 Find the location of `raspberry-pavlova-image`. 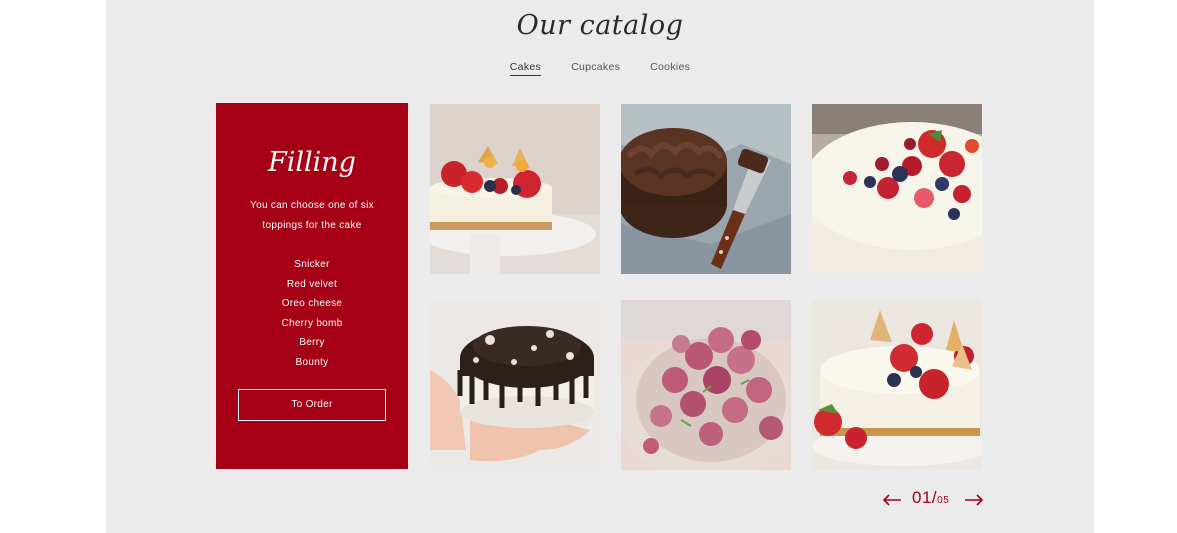

raspberry-pavlova-image is located at coordinates (706, 385).